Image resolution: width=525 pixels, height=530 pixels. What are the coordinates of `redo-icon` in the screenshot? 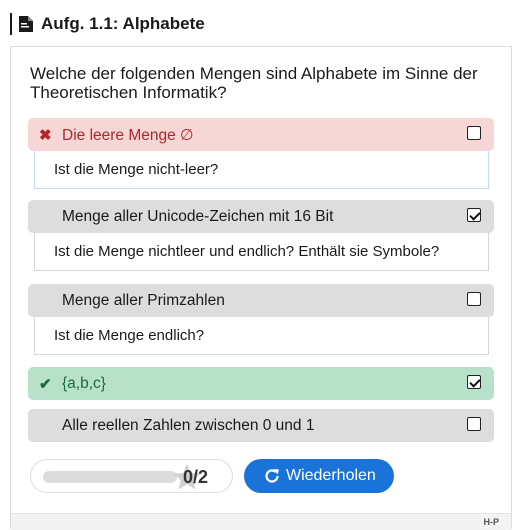 It's located at (272, 476).